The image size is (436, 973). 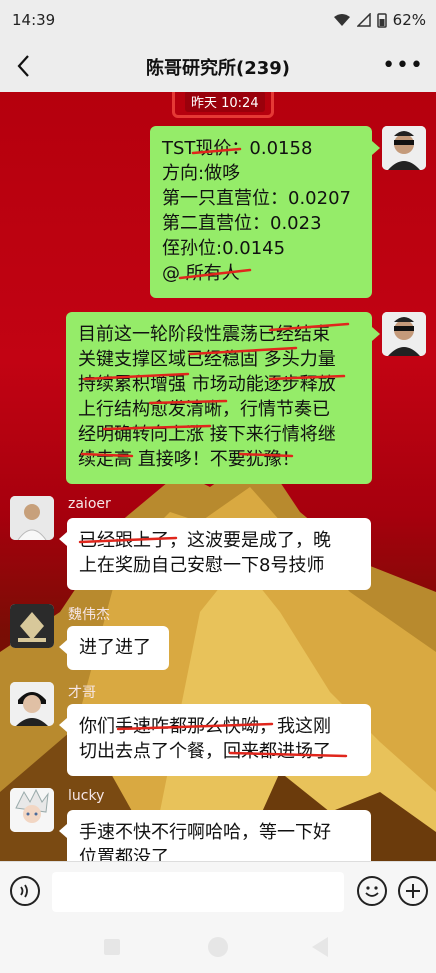 I want to click on signal-icon, so click(x=363, y=20).